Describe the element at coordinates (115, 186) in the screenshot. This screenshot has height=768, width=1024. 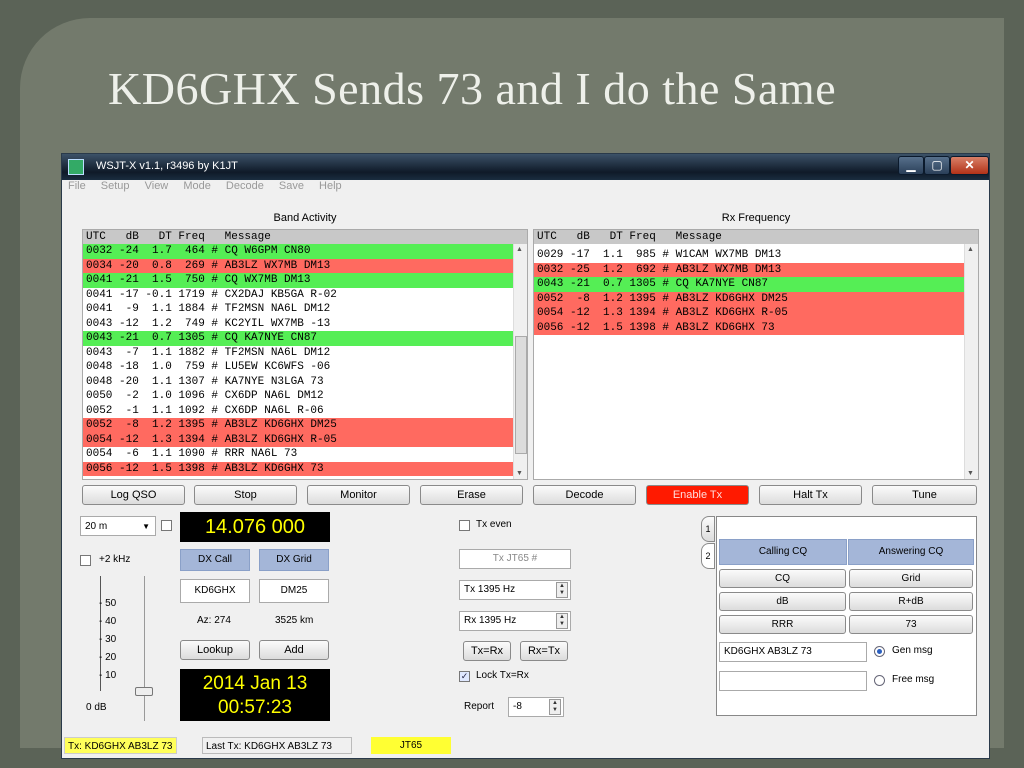
I see `menu-setup: Setup` at that location.